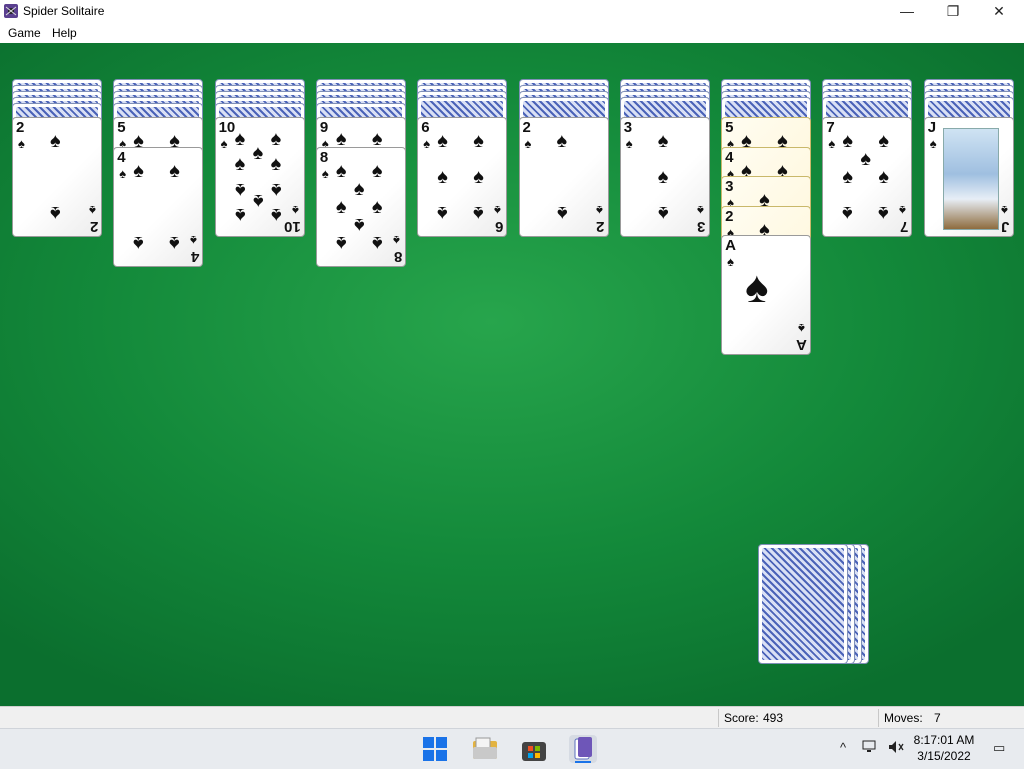  I want to click on status-bar: Score: 493 Moves: 7, so click(512, 717).